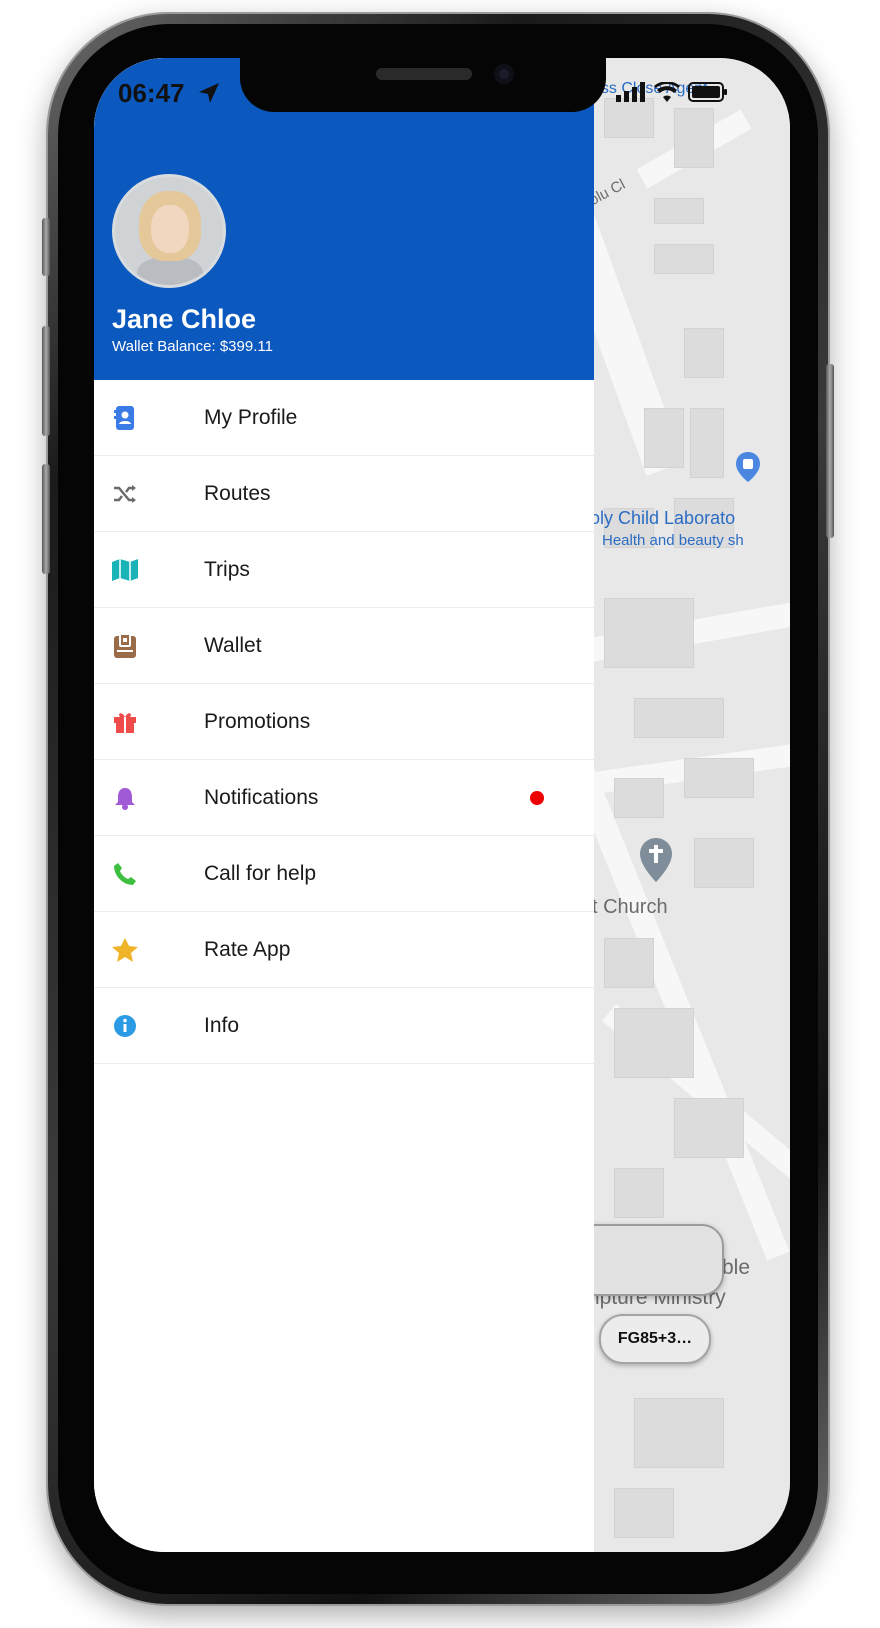 This screenshot has width=880, height=1628. Describe the element at coordinates (344, 646) in the screenshot. I see `menu-item-wallet: Wallet` at that location.